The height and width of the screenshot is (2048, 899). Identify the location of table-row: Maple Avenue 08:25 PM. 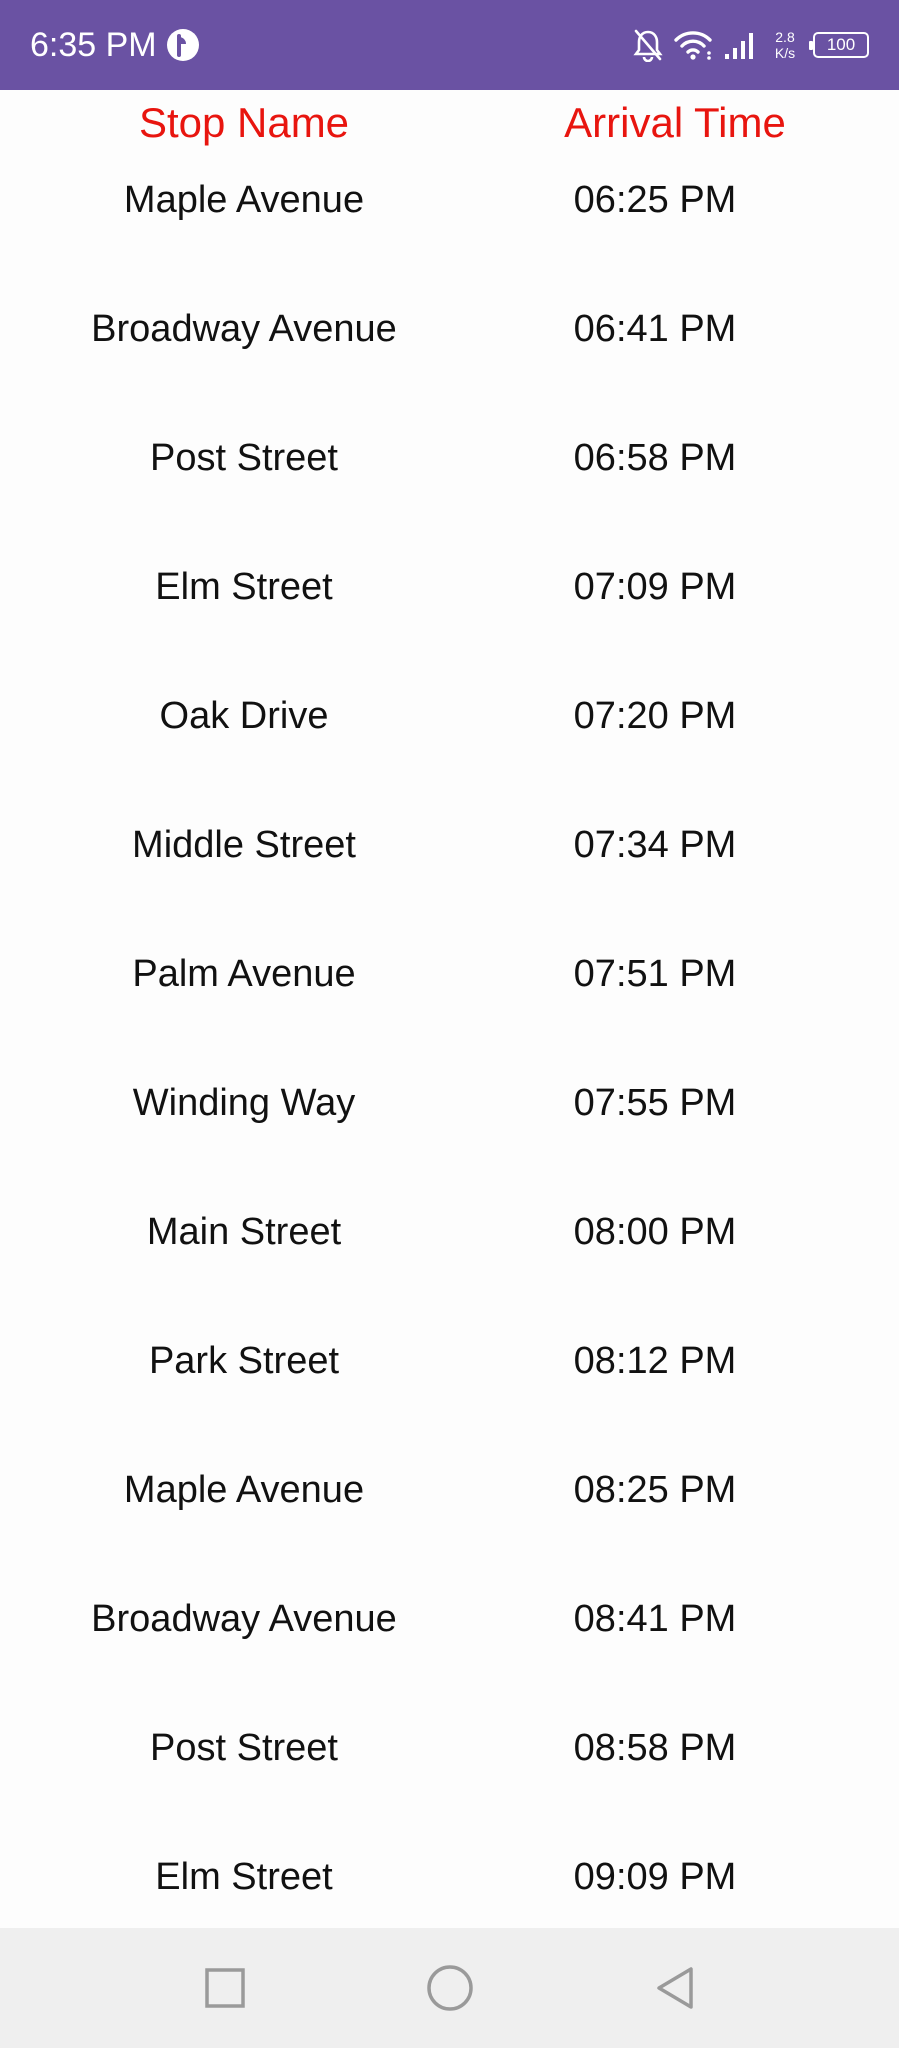
(449, 1530).